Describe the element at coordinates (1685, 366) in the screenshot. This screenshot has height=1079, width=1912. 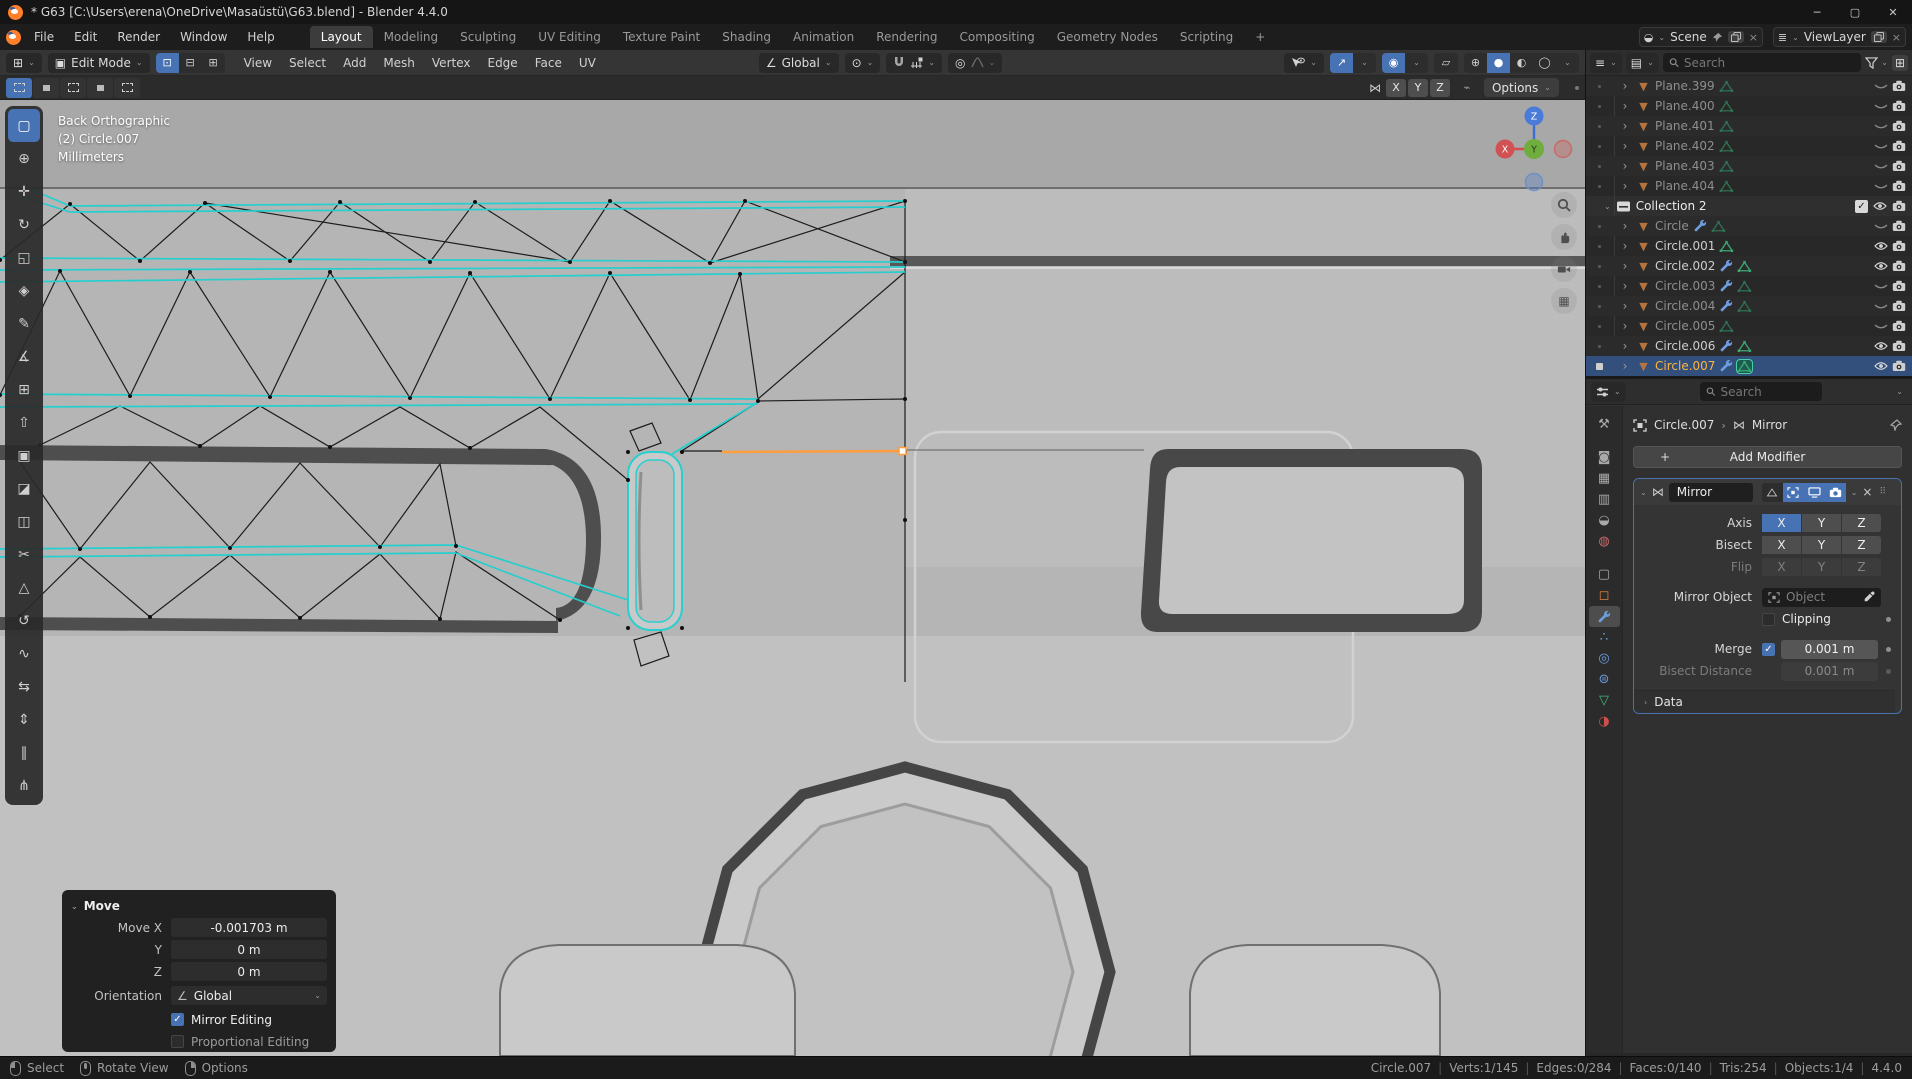
I see `object-name: Circle.007` at that location.